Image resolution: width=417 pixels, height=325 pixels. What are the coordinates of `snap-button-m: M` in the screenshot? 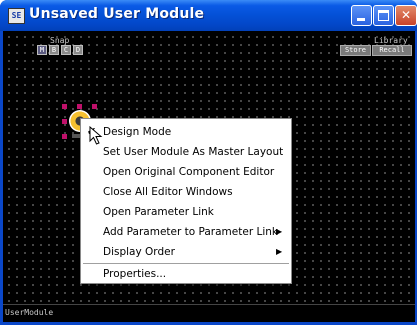 It's located at (42, 50).